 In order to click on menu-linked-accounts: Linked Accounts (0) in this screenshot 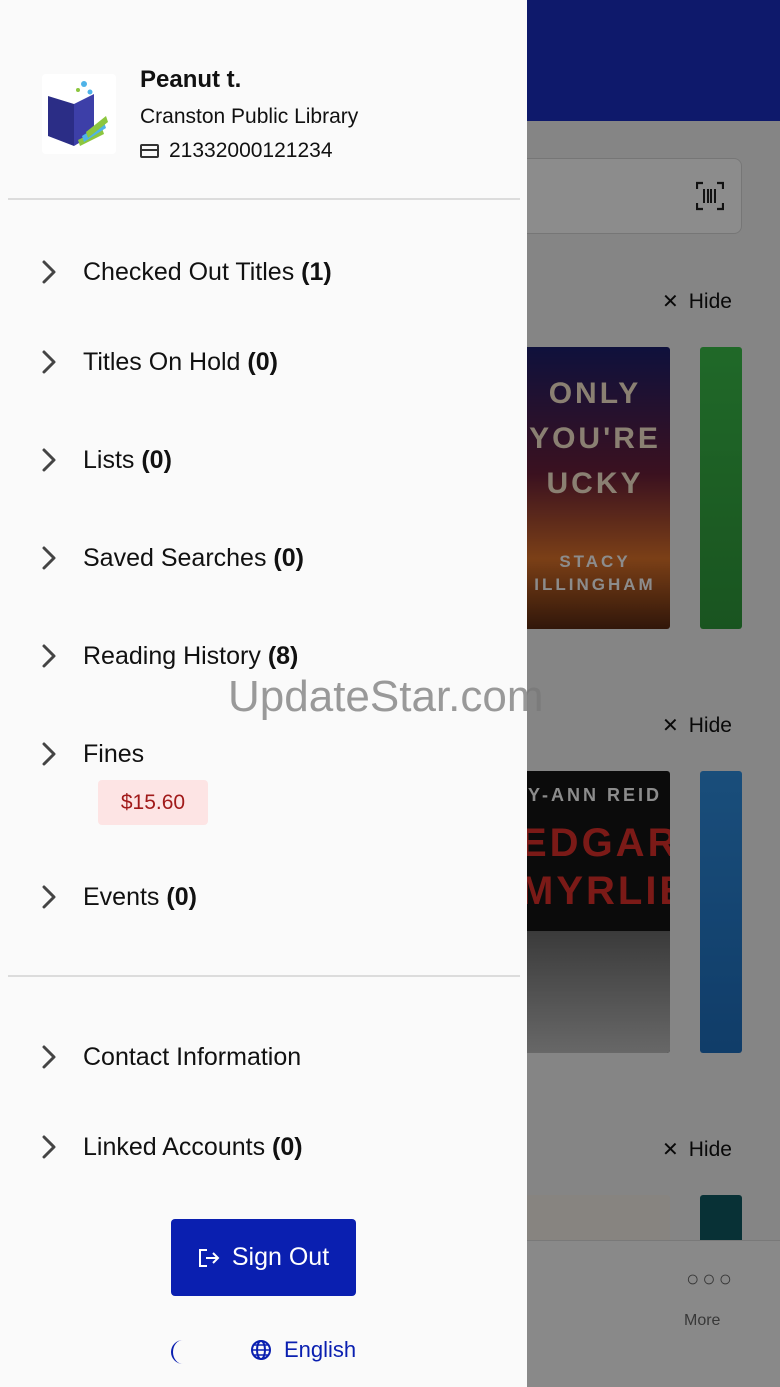, I will do `click(169, 1147)`.